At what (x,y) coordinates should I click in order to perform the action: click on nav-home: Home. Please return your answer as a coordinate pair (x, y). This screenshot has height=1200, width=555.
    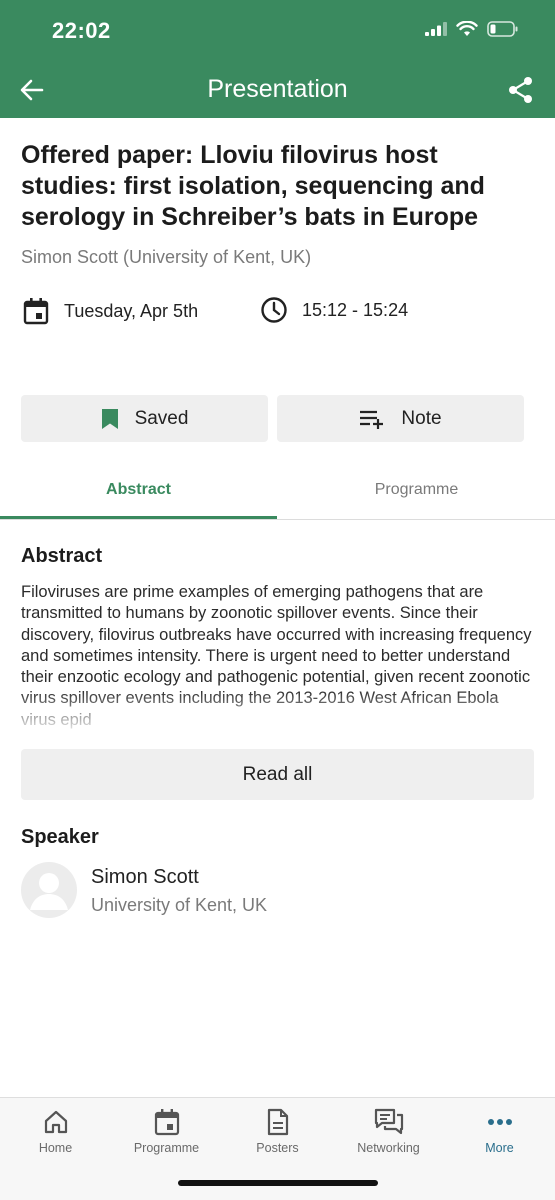
    Looking at the image, I should click on (55, 1133).